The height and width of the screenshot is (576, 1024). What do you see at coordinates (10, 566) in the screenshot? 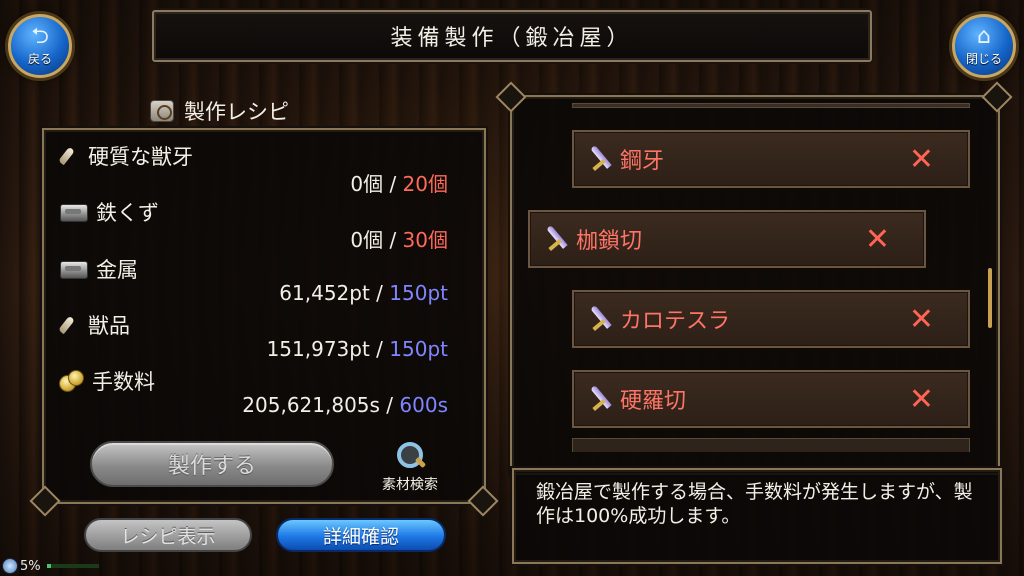
I see `battery-icon` at bounding box center [10, 566].